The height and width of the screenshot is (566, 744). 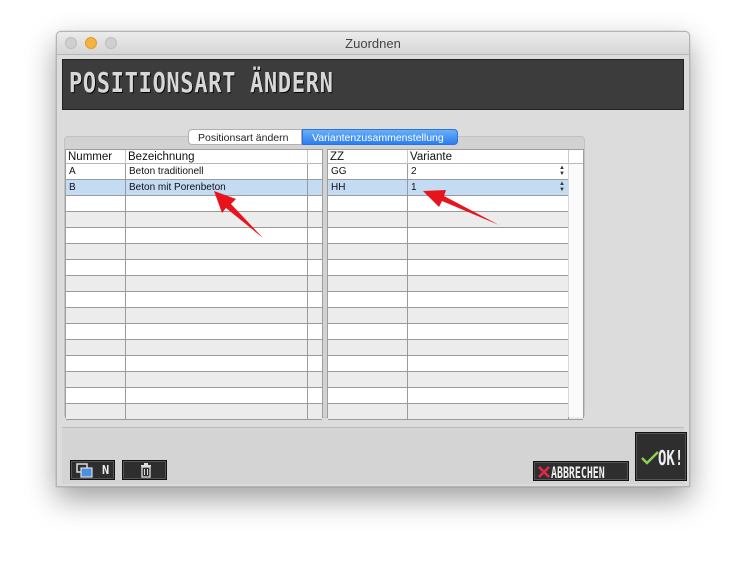 I want to click on column-header-bezeichnung: Bezeichnung, so click(x=217, y=157).